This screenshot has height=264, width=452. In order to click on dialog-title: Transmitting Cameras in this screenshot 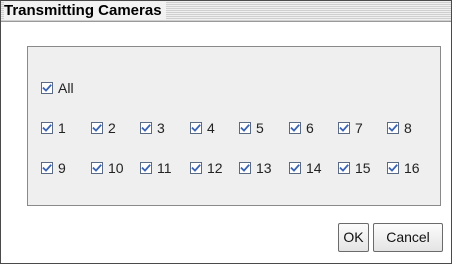, I will do `click(85, 11)`.